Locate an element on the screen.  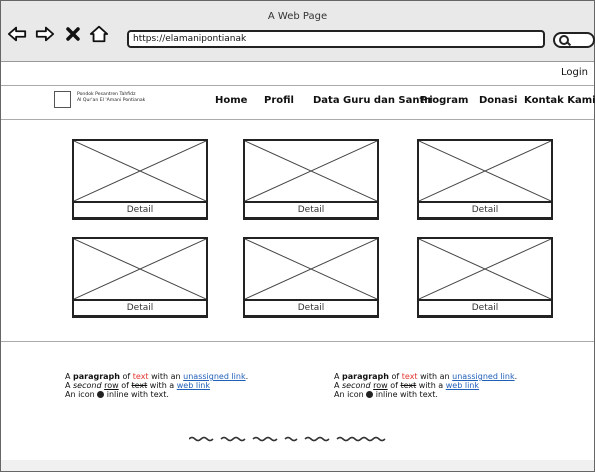
menu-program: Program is located at coordinates (444, 100).